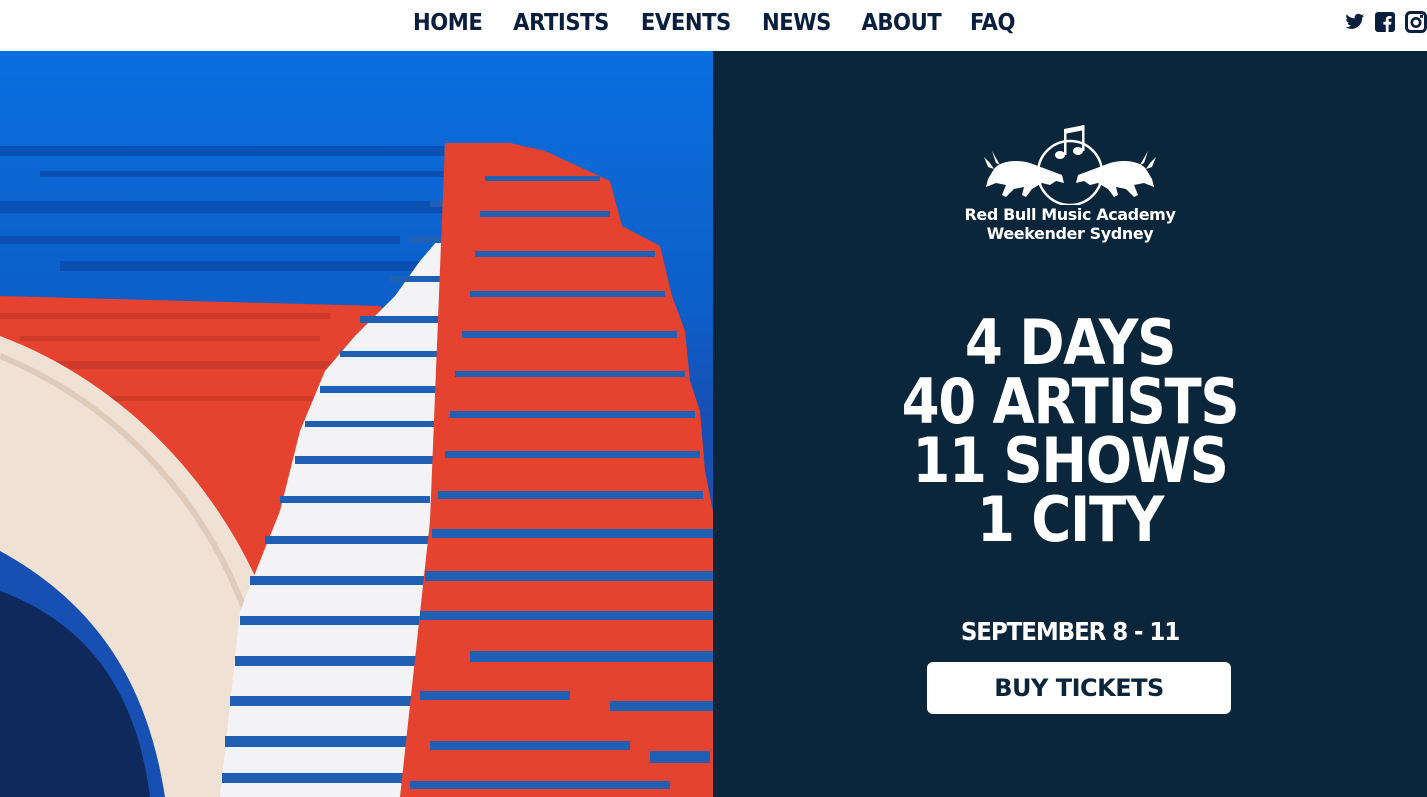  What do you see at coordinates (1385, 22) in the screenshot?
I see `facebook-icon` at bounding box center [1385, 22].